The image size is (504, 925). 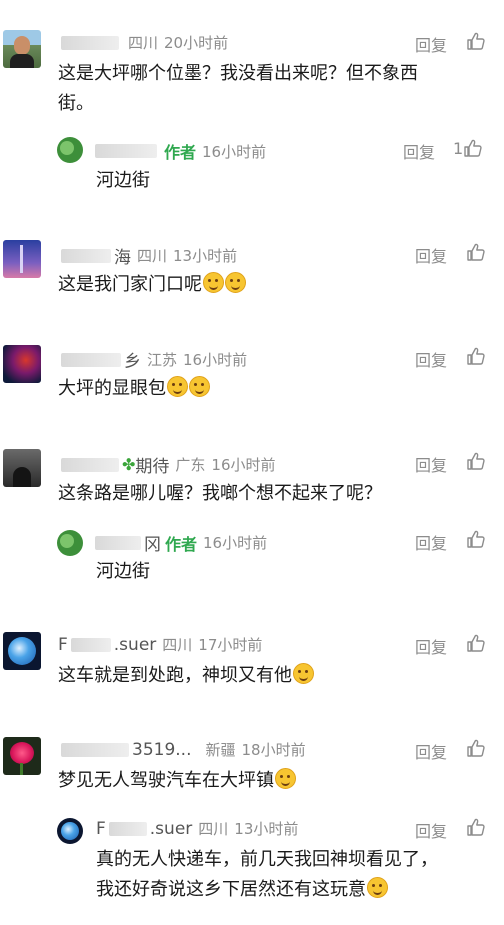 I want to click on comment-text: 梦见无人驾驶汽车在大坪镇, so click(x=177, y=781).